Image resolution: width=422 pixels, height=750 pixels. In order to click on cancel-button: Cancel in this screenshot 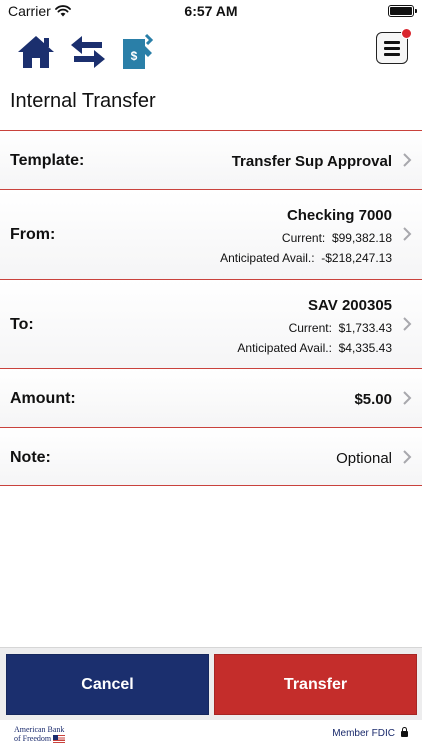, I will do `click(107, 684)`.